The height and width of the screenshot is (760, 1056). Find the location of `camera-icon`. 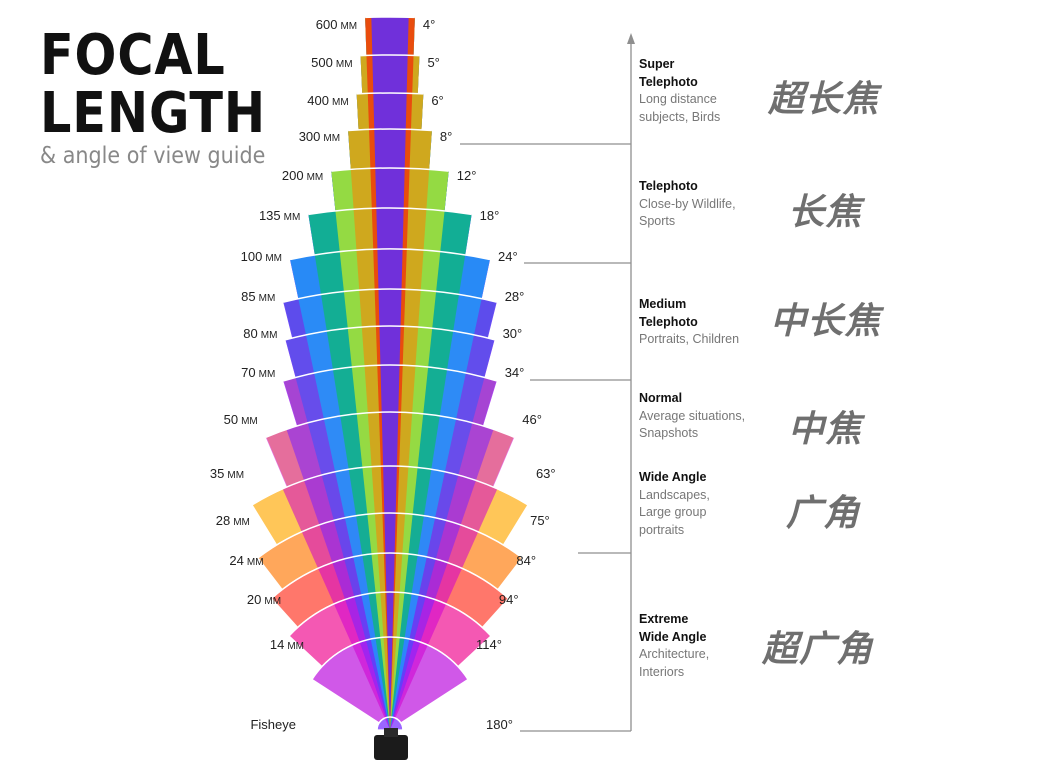

camera-icon is located at coordinates (391, 744).